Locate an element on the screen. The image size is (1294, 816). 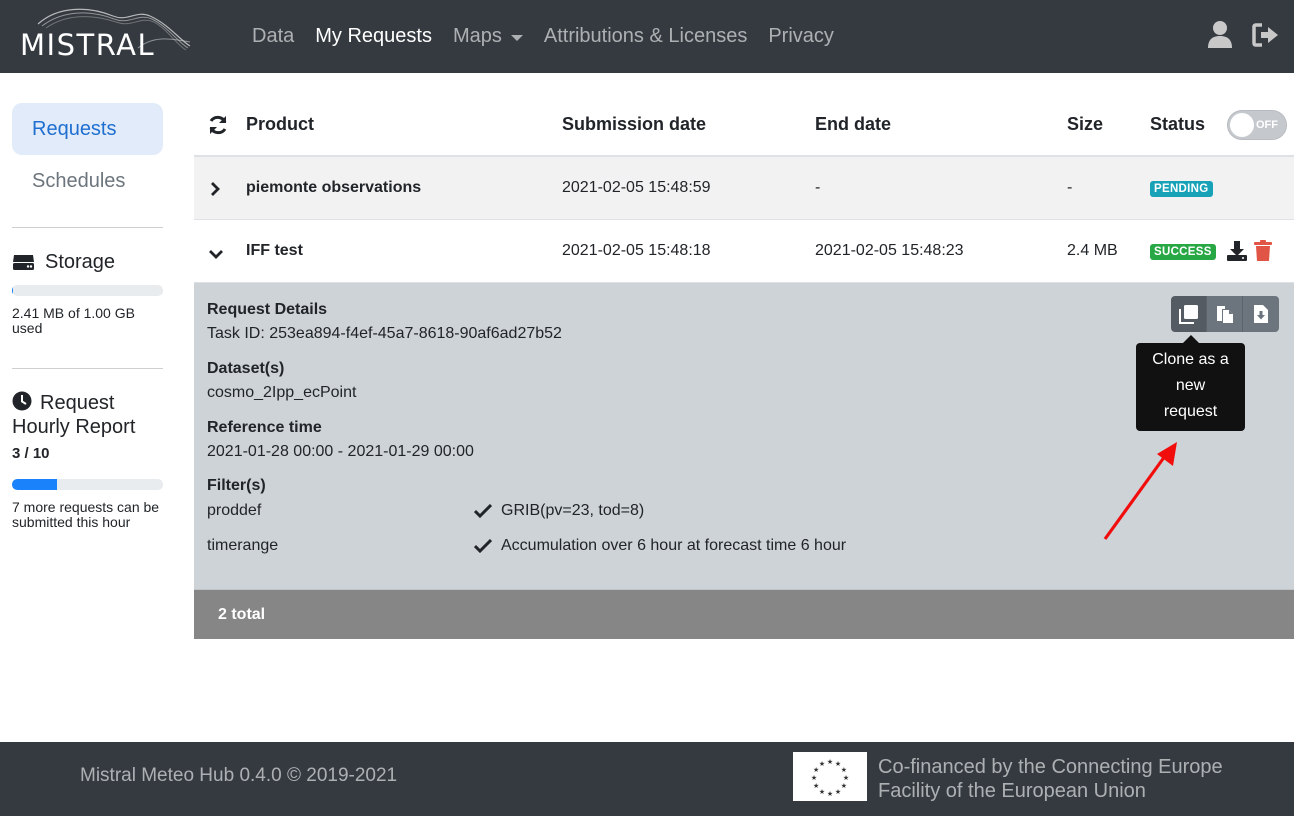
logout-icon is located at coordinates (1266, 35).